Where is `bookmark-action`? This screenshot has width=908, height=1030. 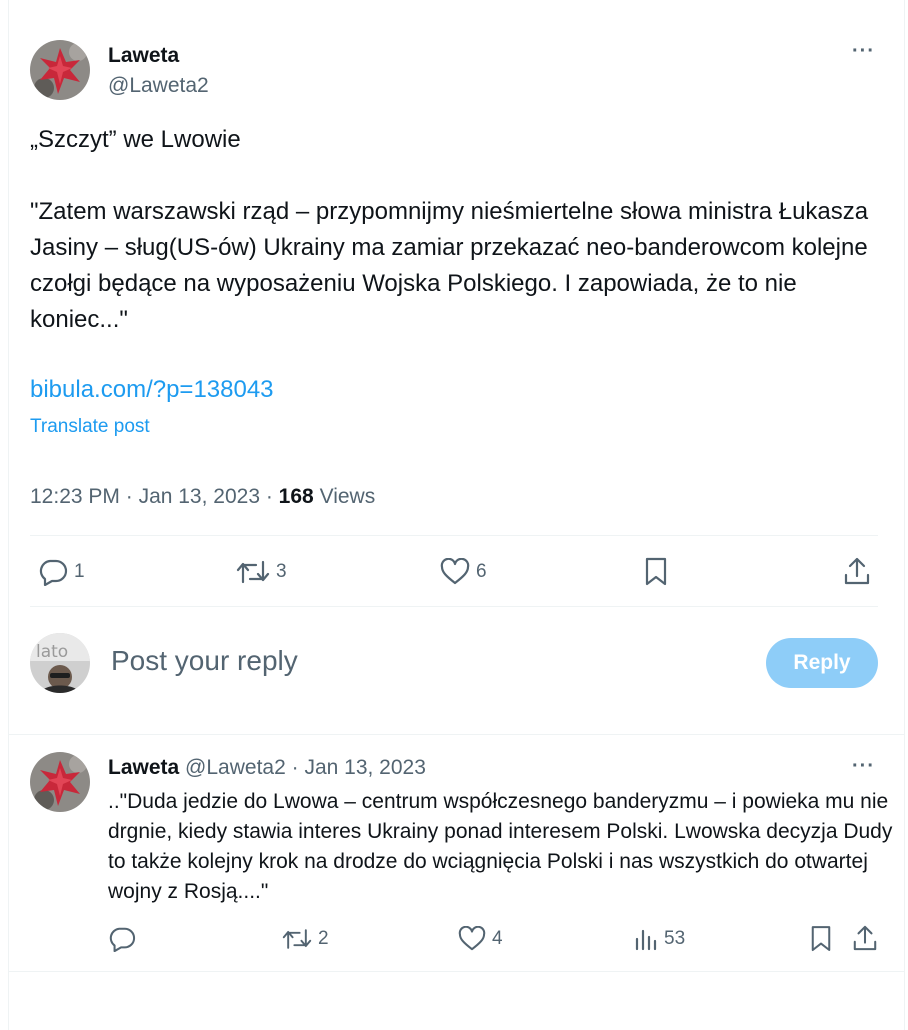
bookmark-action is located at coordinates (656, 572).